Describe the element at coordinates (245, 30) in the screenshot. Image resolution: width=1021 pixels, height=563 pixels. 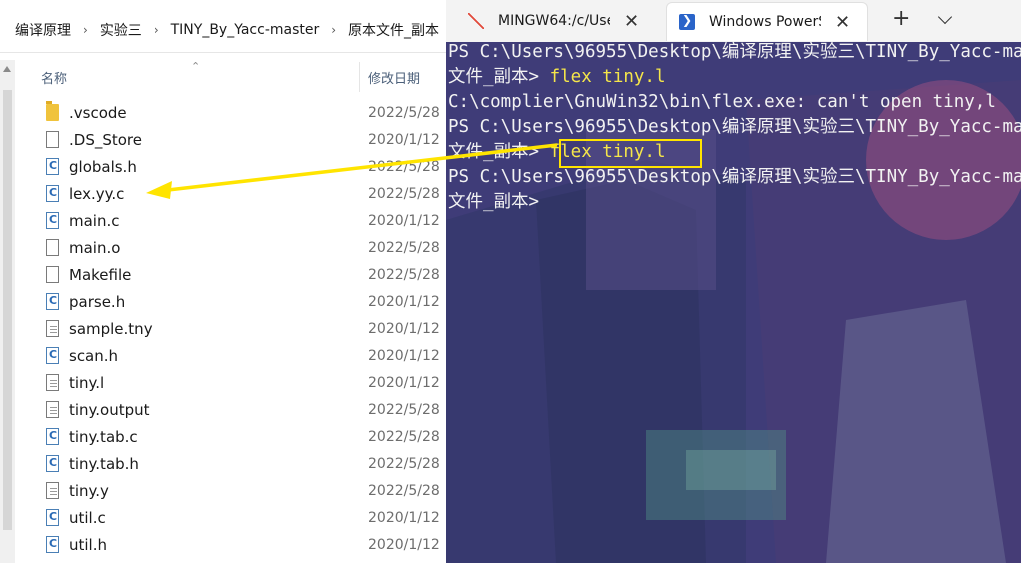
I see `breadcrumb-item: TINY_By_Yacc-master` at that location.